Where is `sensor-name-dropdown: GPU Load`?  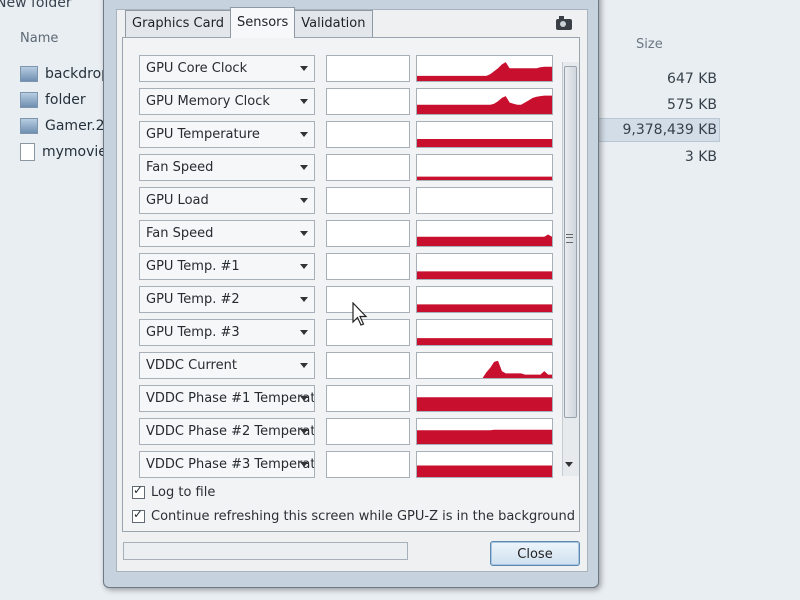 sensor-name-dropdown: GPU Load is located at coordinates (227, 200).